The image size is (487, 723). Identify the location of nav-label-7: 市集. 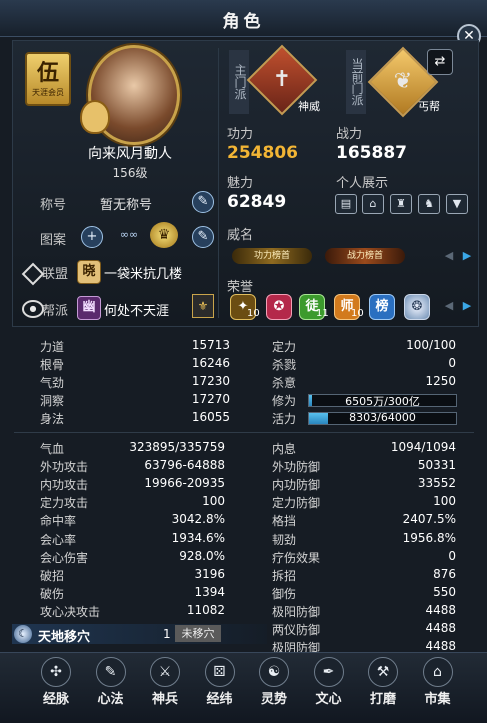
(438, 697).